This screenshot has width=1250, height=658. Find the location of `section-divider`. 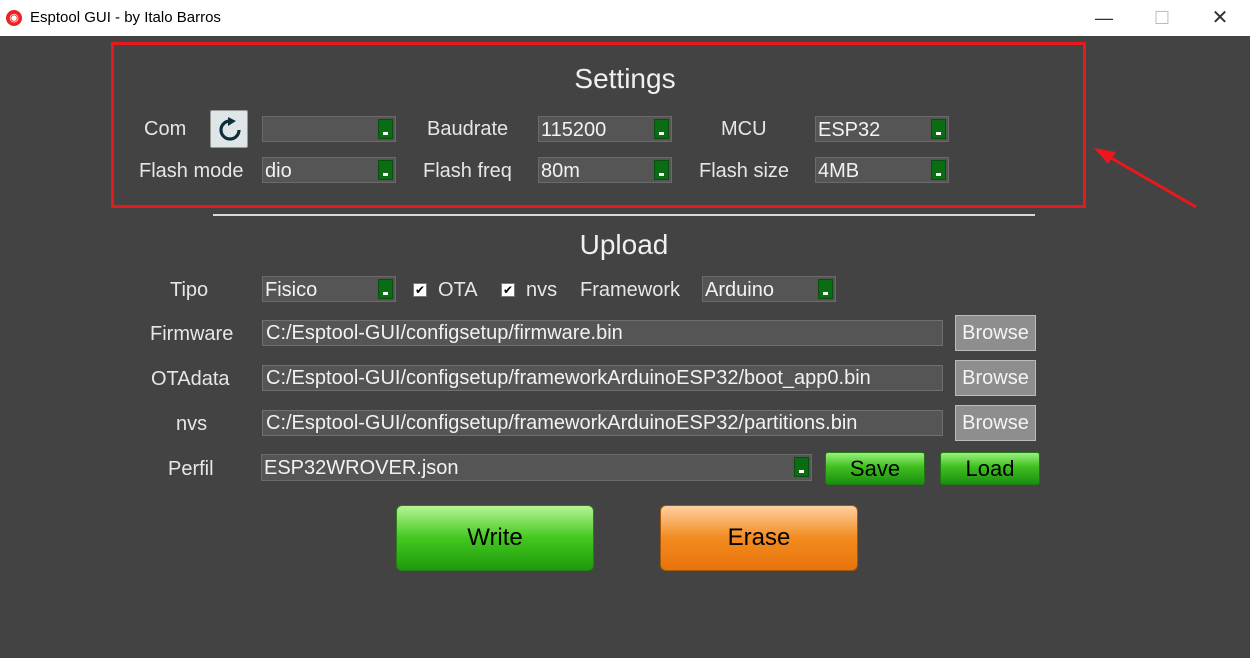

section-divider is located at coordinates (624, 215).